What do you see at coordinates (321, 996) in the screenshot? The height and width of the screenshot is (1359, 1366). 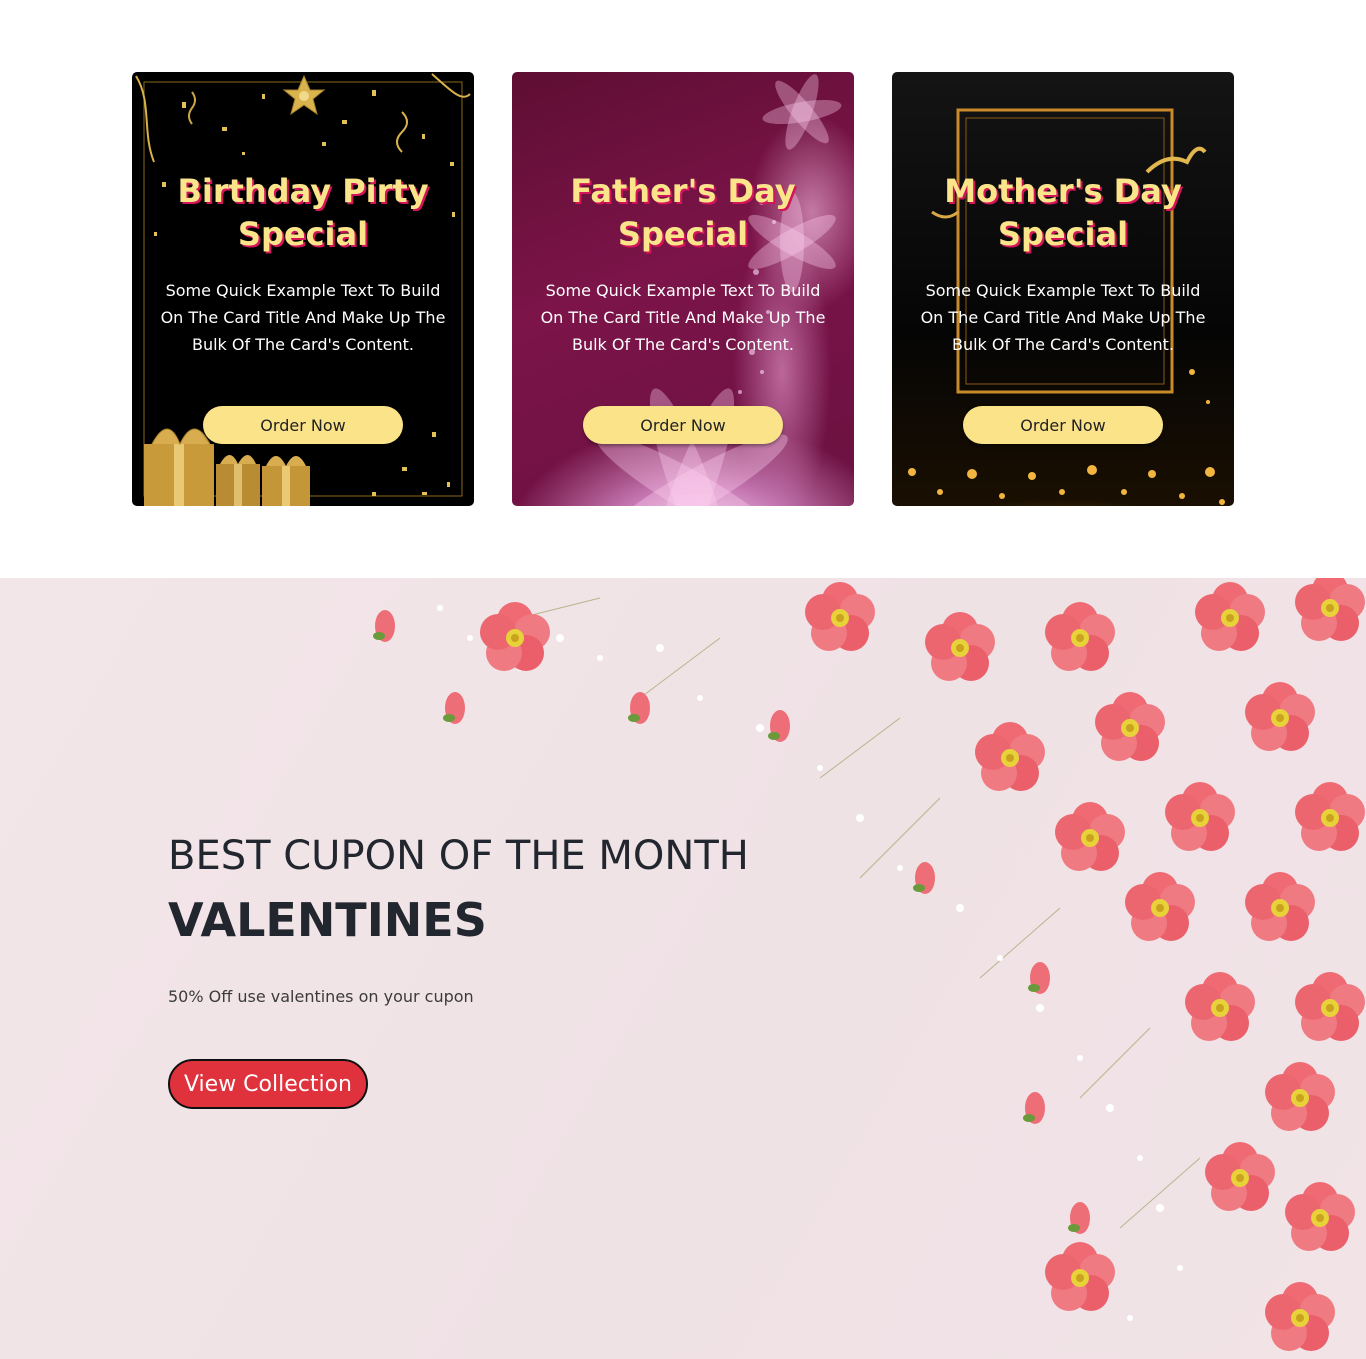 I see `hero-description: 50% Off use valentines on your cupon` at bounding box center [321, 996].